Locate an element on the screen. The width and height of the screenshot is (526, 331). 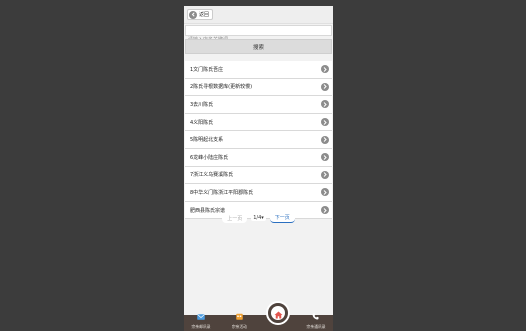
search-field is located at coordinates (258, 35).